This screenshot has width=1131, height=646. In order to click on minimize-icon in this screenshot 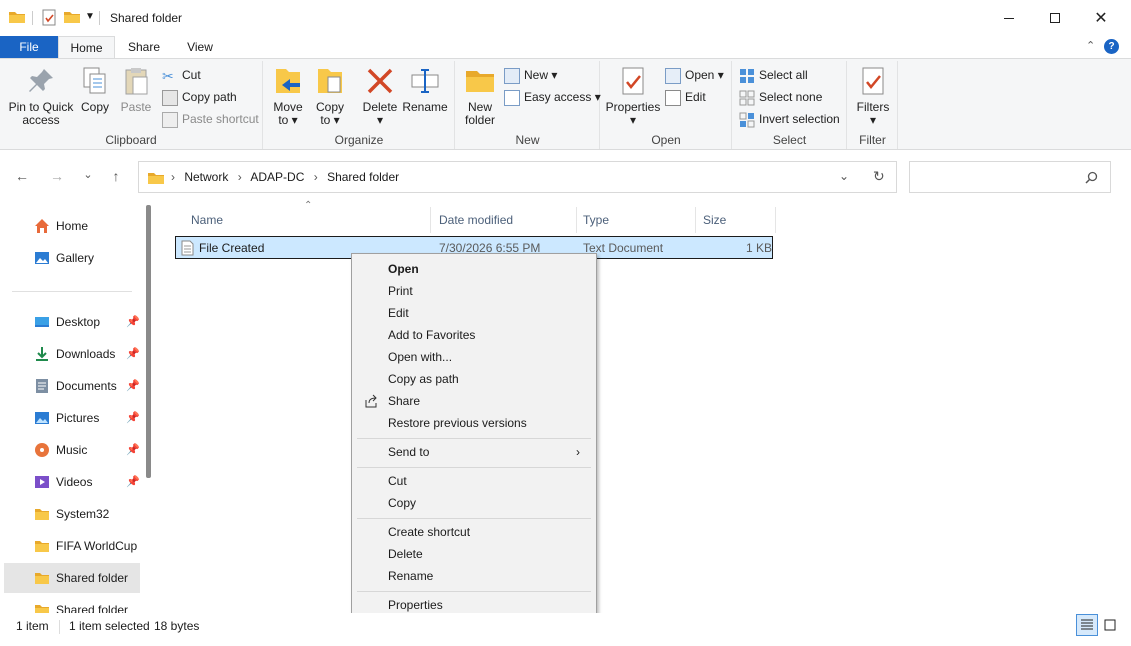, I will do `click(1009, 18)`.